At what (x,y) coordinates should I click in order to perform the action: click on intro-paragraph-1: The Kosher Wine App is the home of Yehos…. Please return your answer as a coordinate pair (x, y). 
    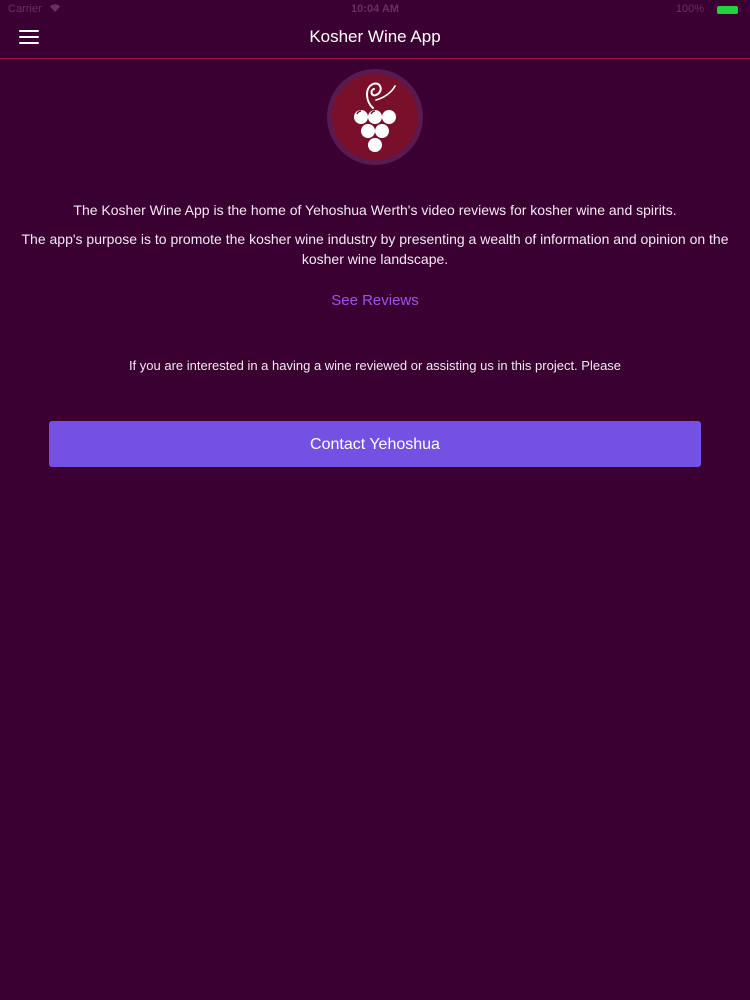
    Looking at the image, I should click on (375, 210).